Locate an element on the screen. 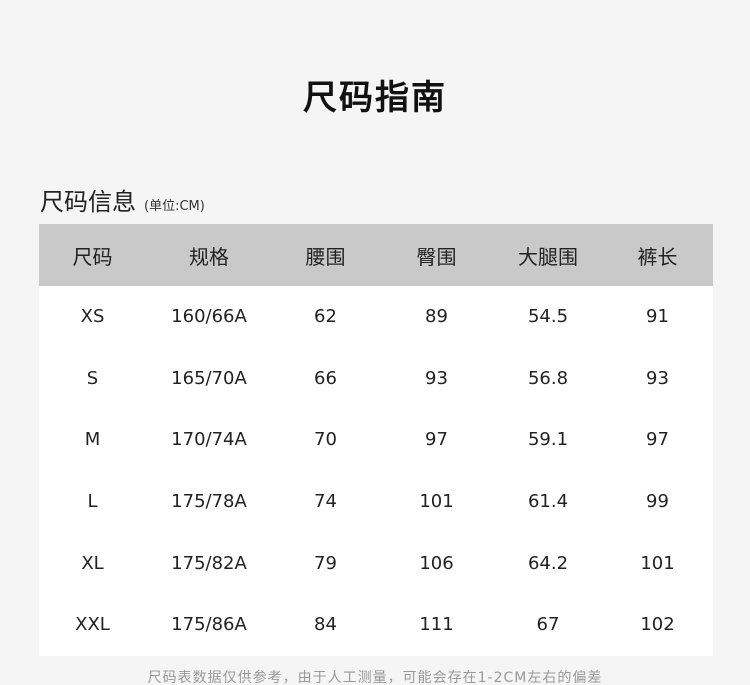 Image resolution: width=750 pixels, height=685 pixels. cell-waist: 84 is located at coordinates (325, 624).